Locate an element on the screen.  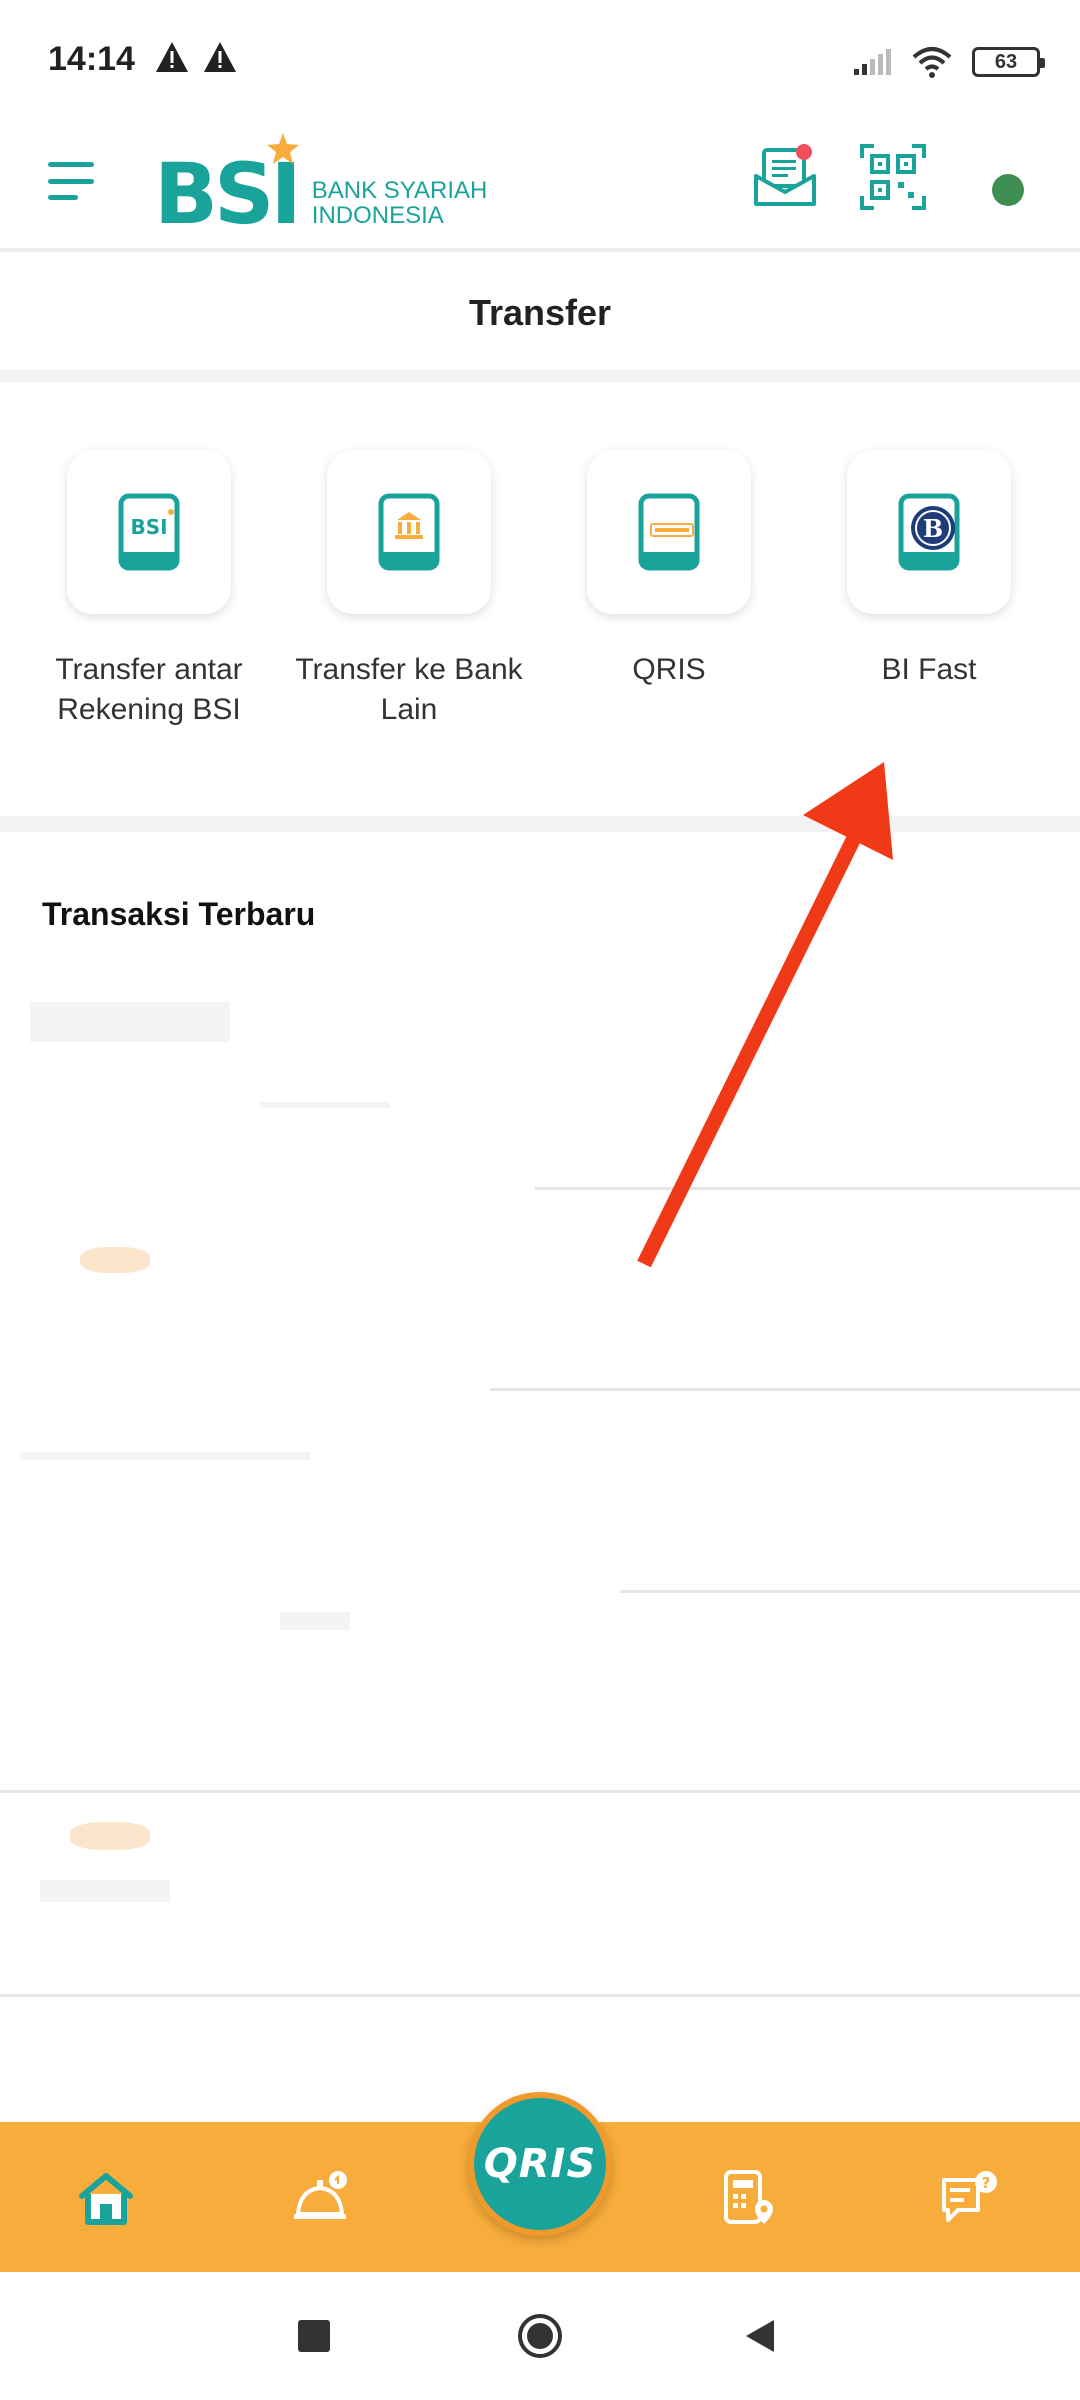
transfer-option-bi-fast: B BI Fast is located at coordinates (929, 570).